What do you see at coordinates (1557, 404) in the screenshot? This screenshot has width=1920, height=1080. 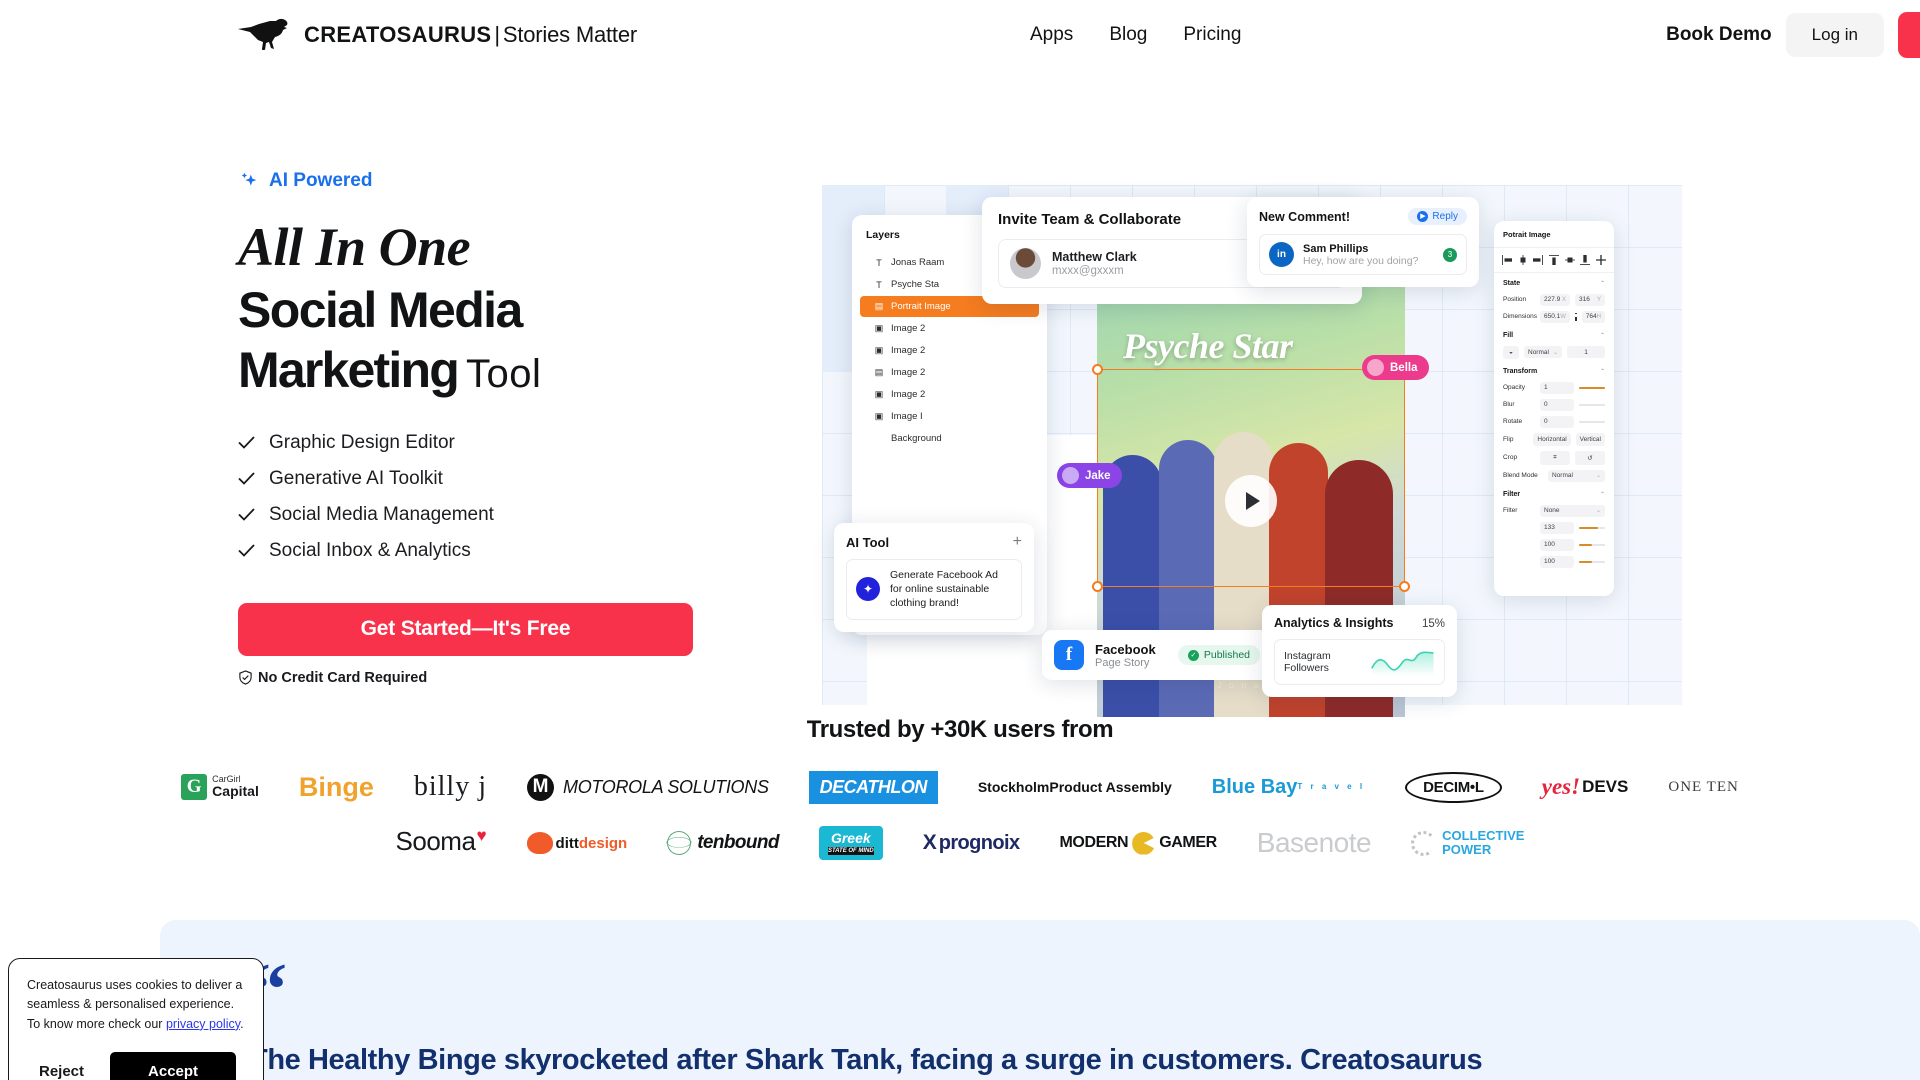 I see `blur-input: 0` at bounding box center [1557, 404].